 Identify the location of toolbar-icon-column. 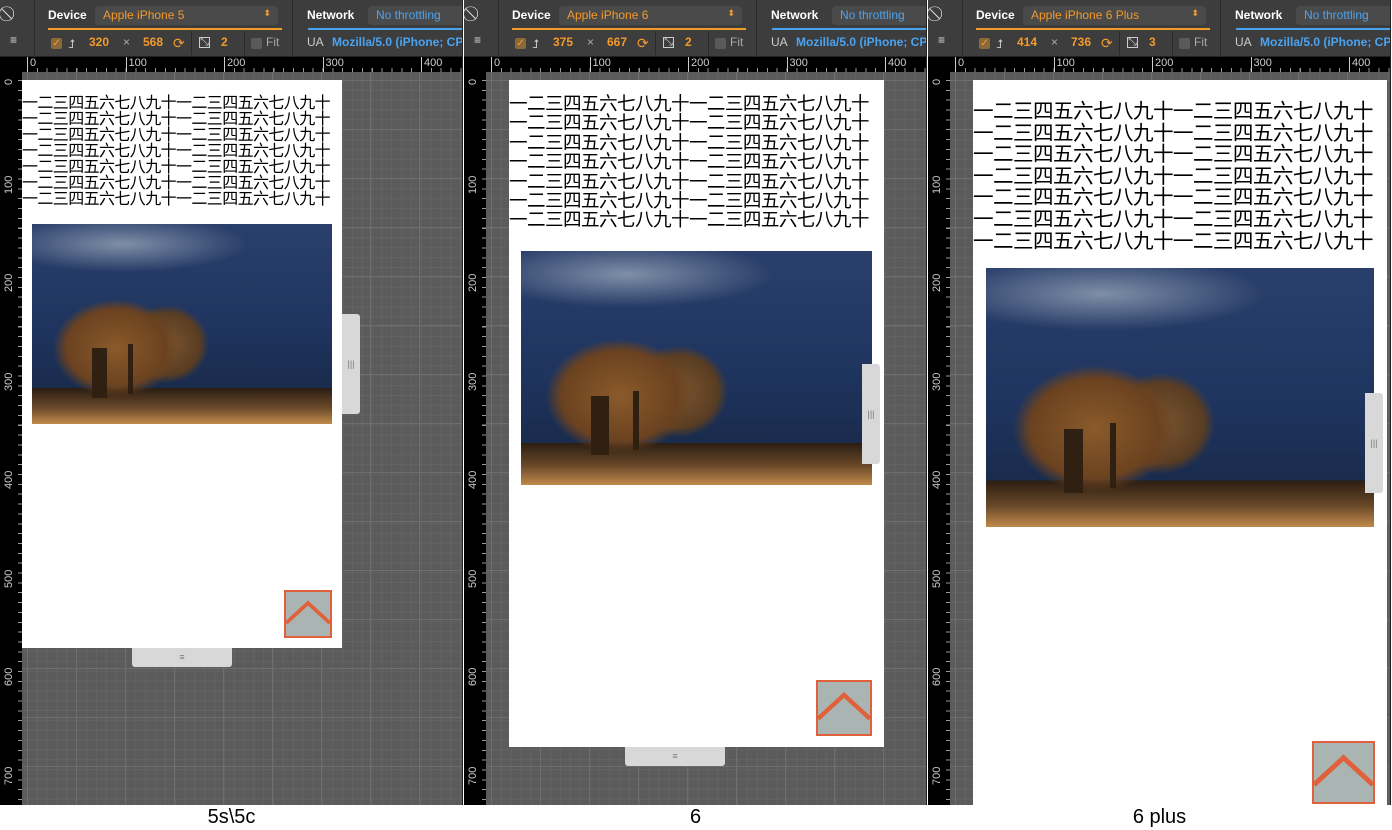
(945, 28).